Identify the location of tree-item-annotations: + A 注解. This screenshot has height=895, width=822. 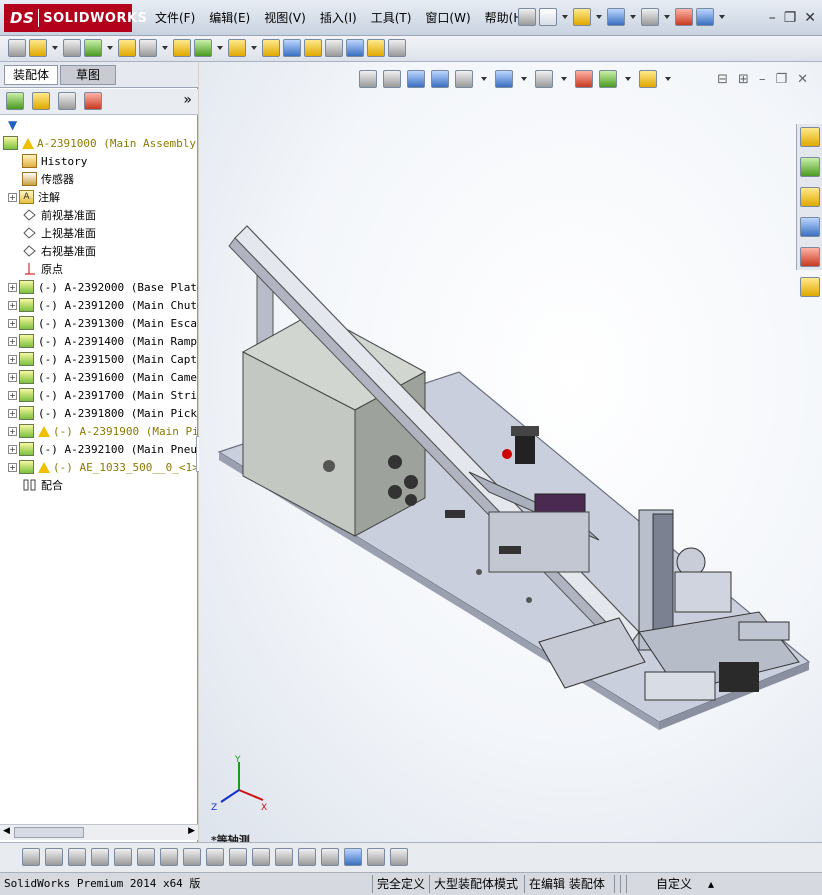
(34, 197).